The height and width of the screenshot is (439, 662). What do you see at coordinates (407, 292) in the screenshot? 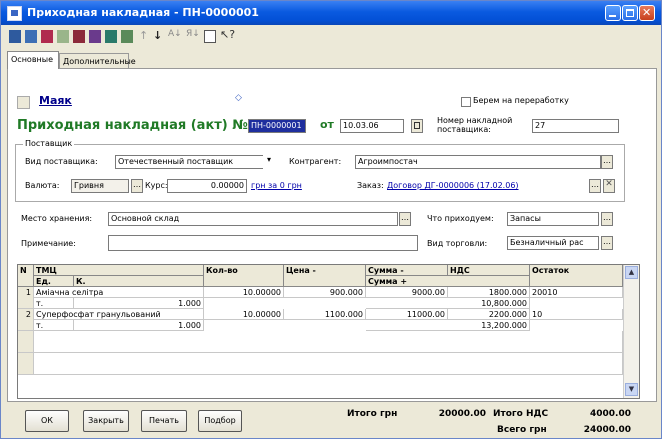
I see `row-sum: 9000.00` at bounding box center [407, 292].